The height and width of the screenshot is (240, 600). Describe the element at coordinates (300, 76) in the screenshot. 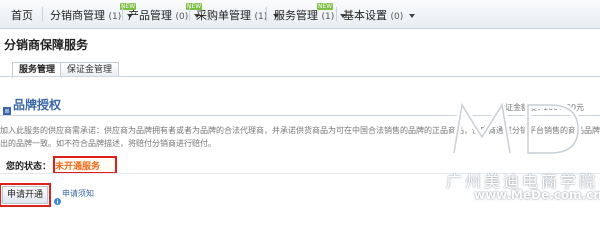

I see `tabs-divider` at that location.